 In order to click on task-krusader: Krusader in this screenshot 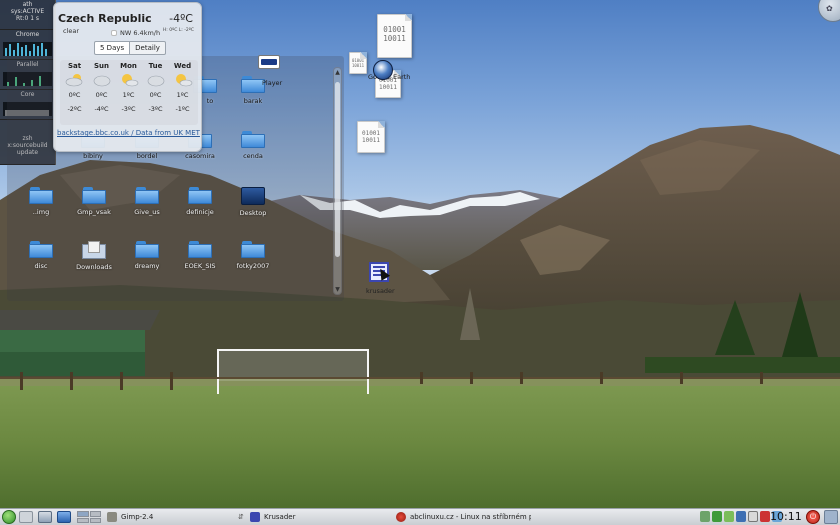, I will do `click(272, 517)`.